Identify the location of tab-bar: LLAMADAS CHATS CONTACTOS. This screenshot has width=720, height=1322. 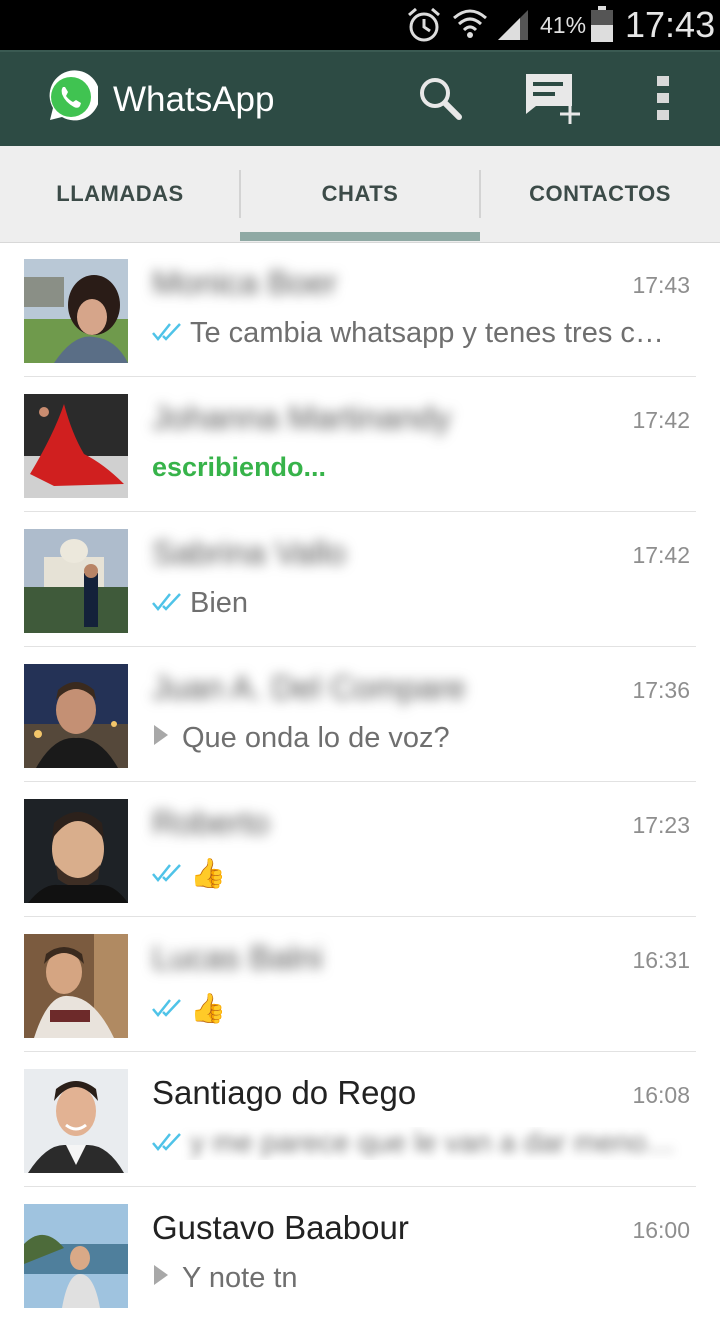
(360, 194).